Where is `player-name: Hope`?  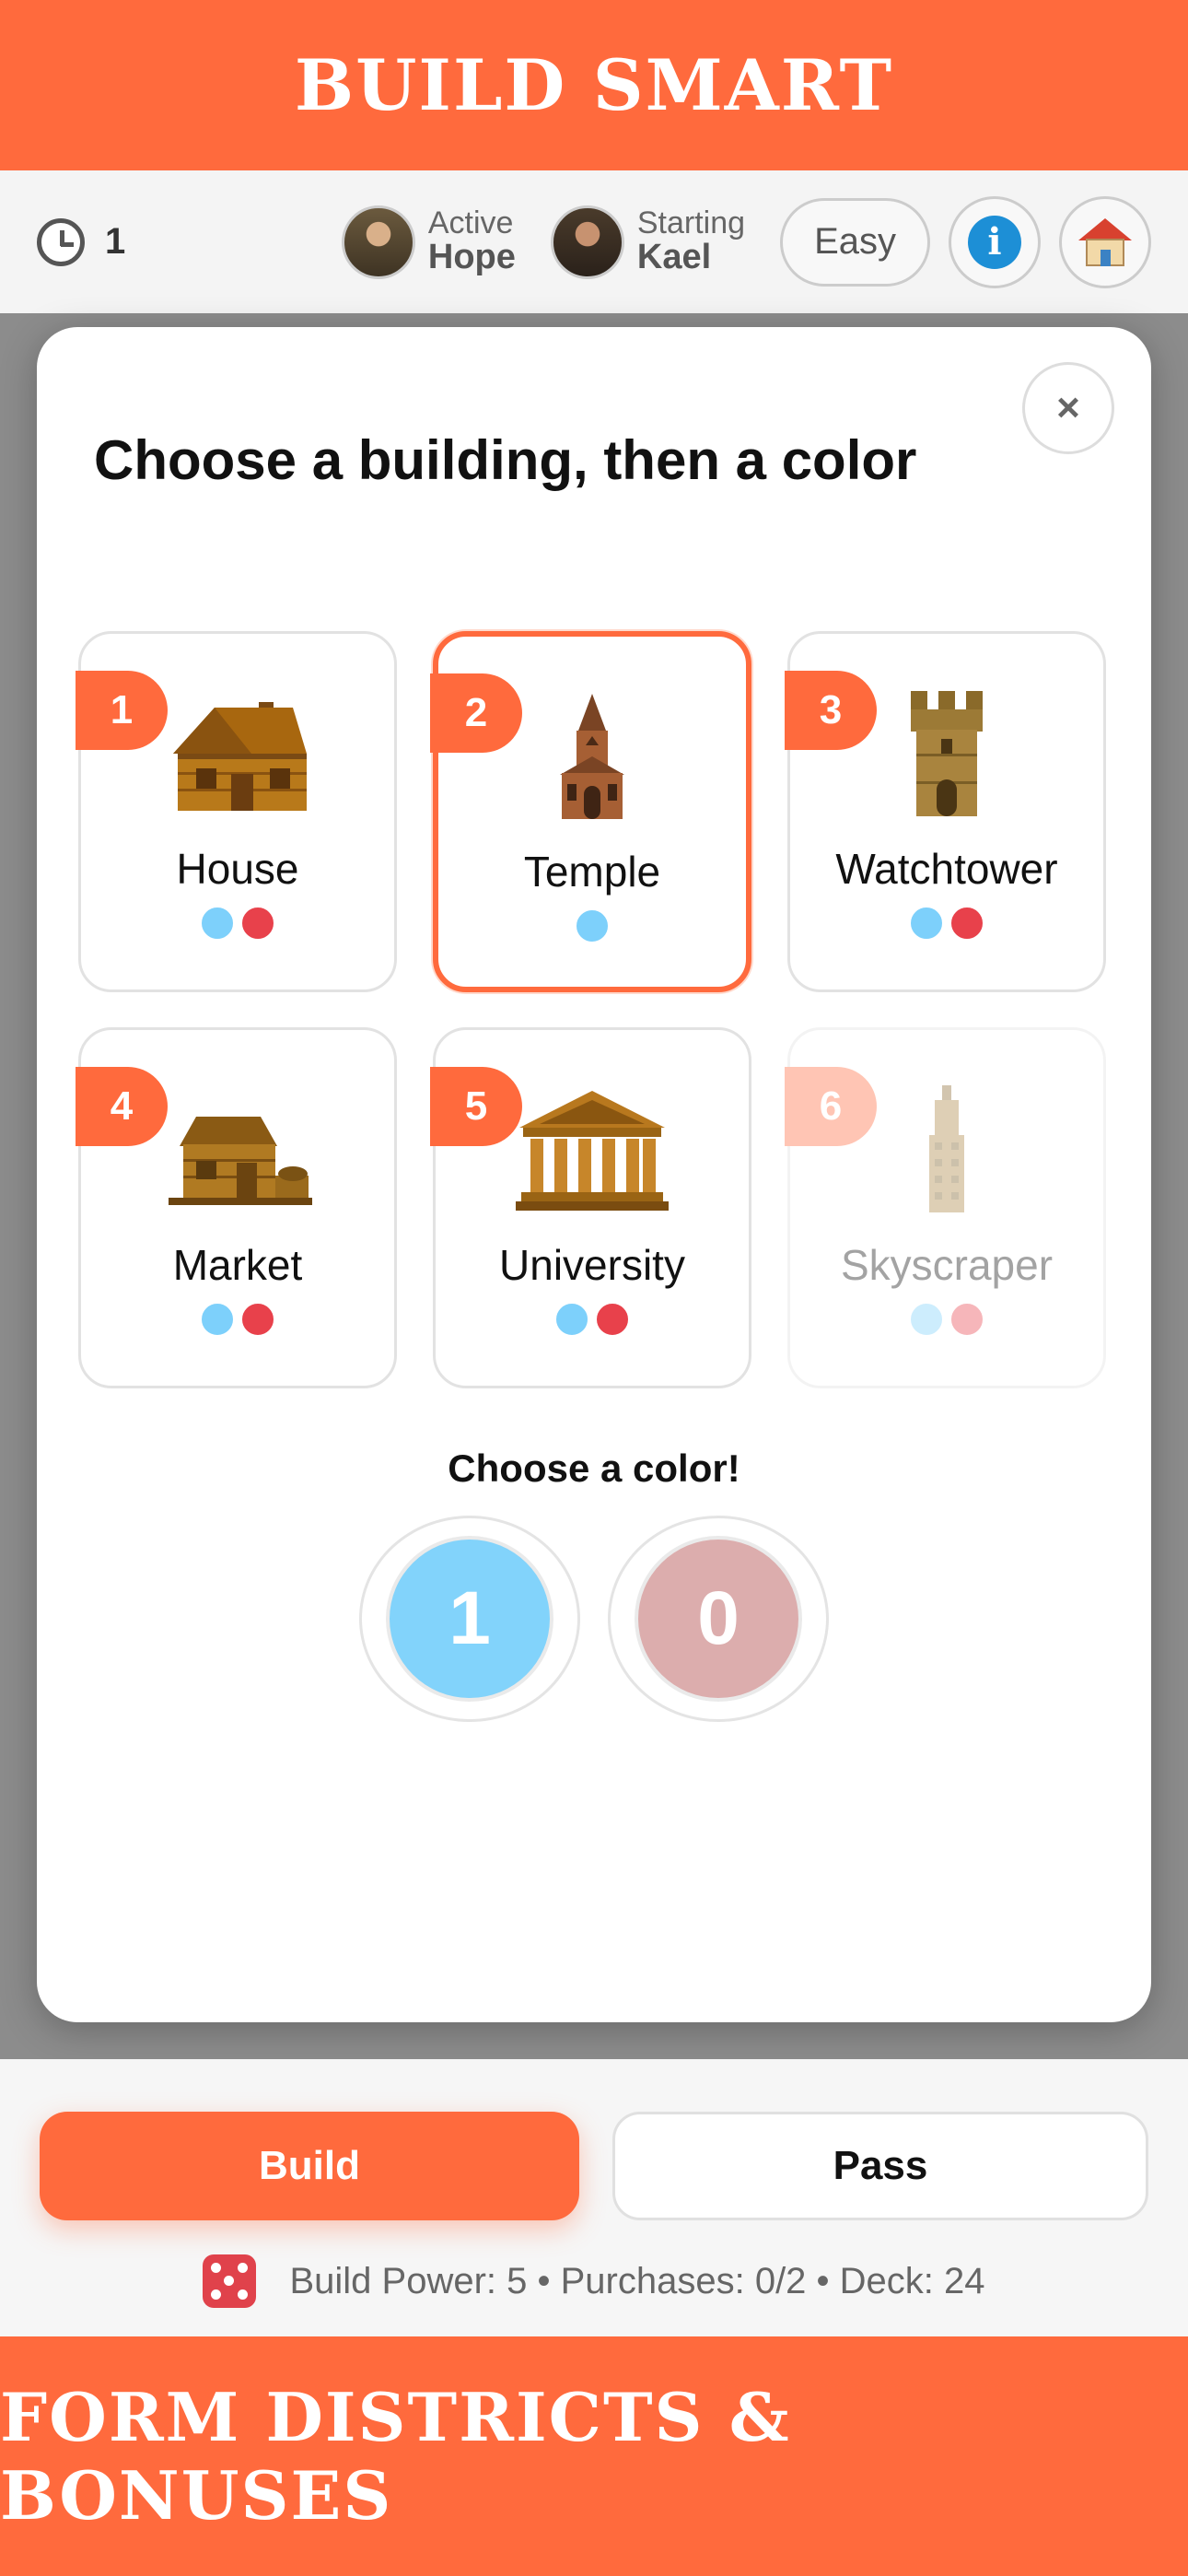
player-name: Hope is located at coordinates (471, 257).